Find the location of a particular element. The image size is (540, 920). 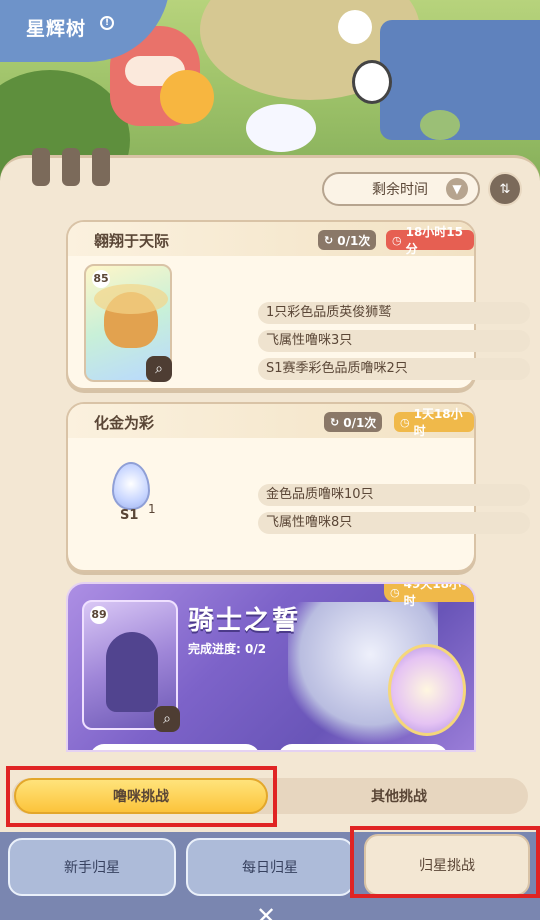

white-bird is located at coordinates (281, 128).